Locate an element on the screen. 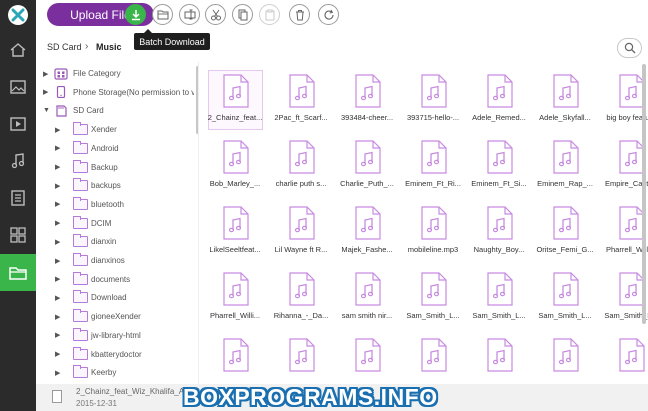 The width and height of the screenshot is (648, 411). paste-button is located at coordinates (269, 14).